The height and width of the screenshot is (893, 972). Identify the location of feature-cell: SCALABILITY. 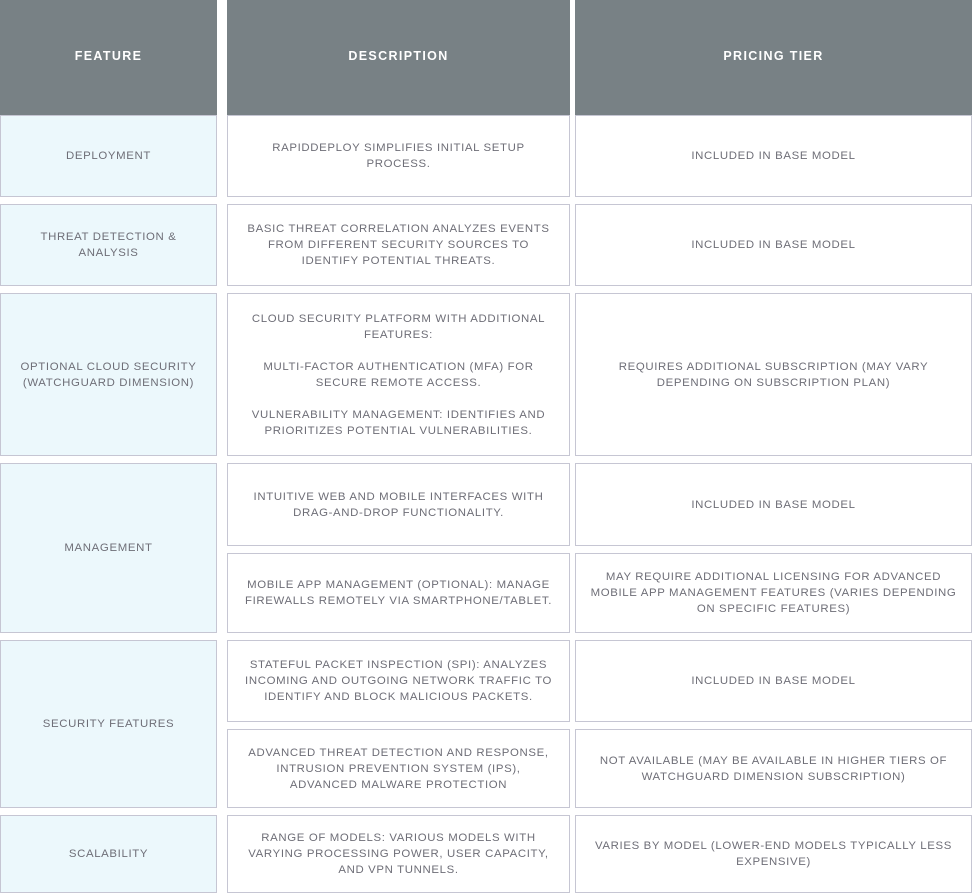
(108, 854).